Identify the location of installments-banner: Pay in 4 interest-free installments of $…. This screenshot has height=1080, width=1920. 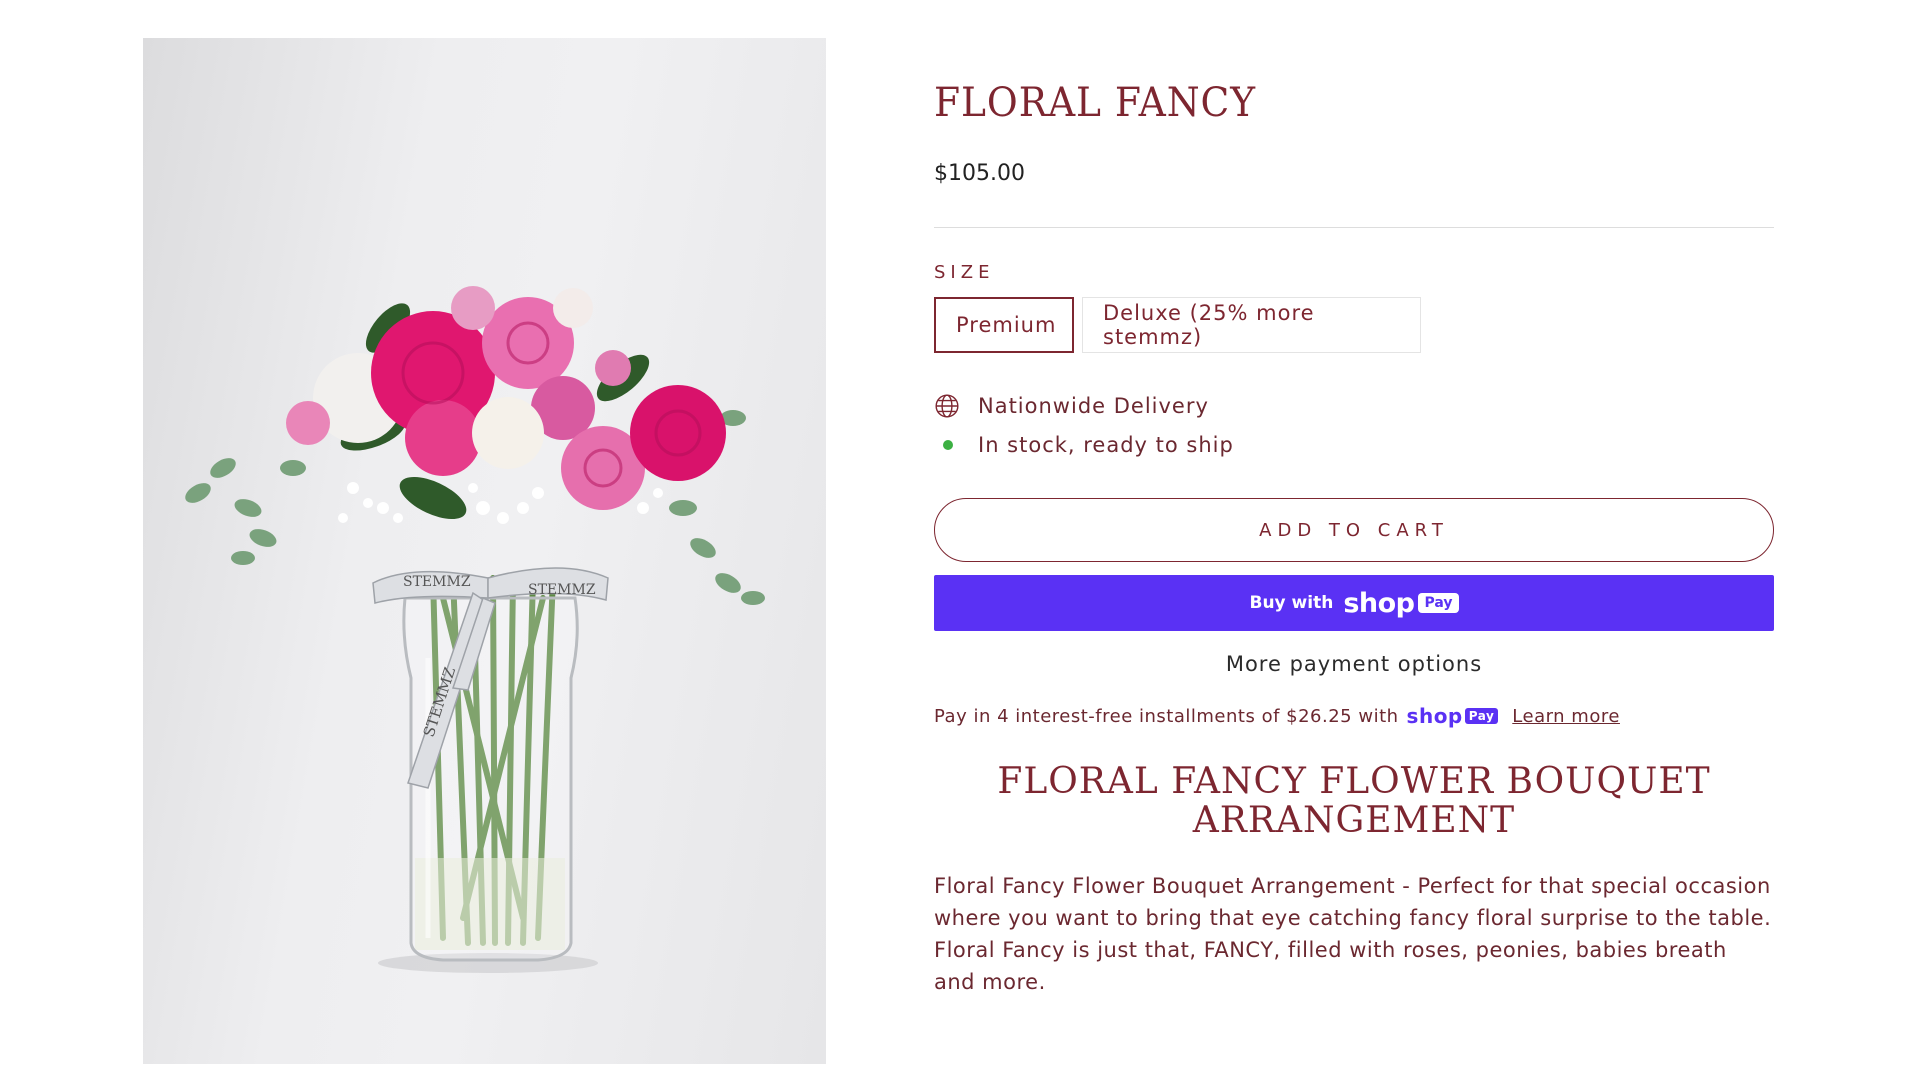
(1277, 716).